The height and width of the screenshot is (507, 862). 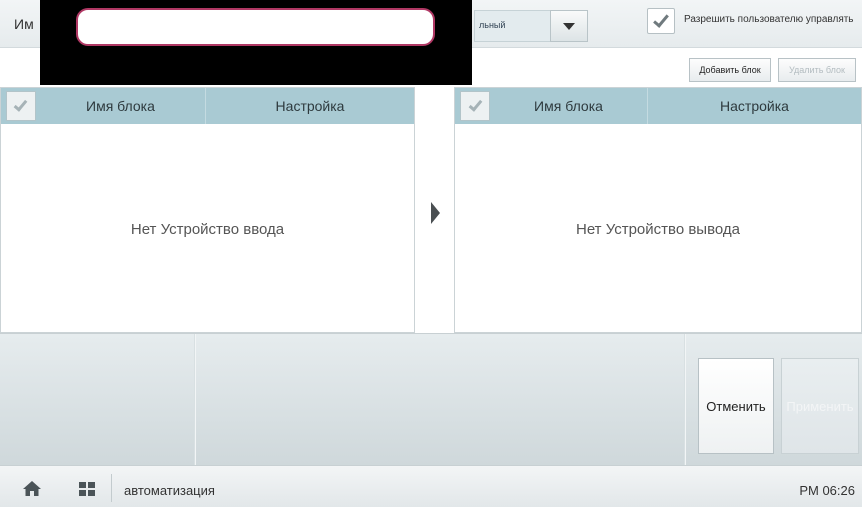 I want to click on block-name-input, so click(x=255, y=27).